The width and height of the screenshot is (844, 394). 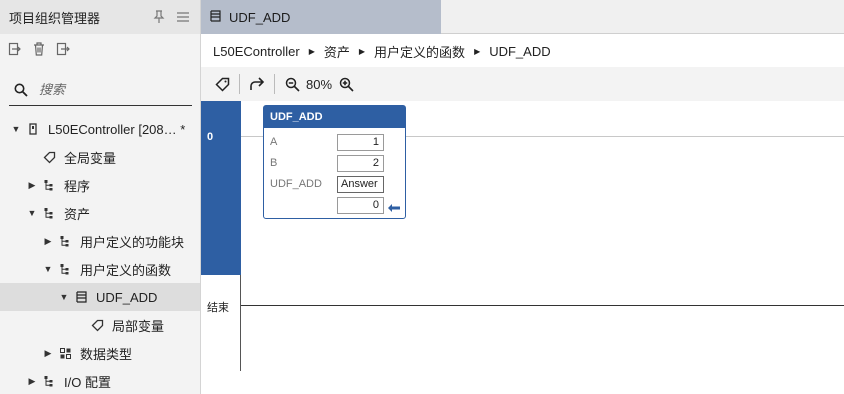 I want to click on tree-item: 全局变量, so click(x=100, y=157).